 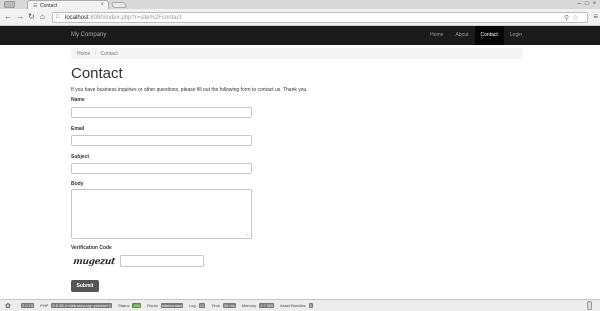 I want to click on home-icon: ⌂, so click(x=42, y=17).